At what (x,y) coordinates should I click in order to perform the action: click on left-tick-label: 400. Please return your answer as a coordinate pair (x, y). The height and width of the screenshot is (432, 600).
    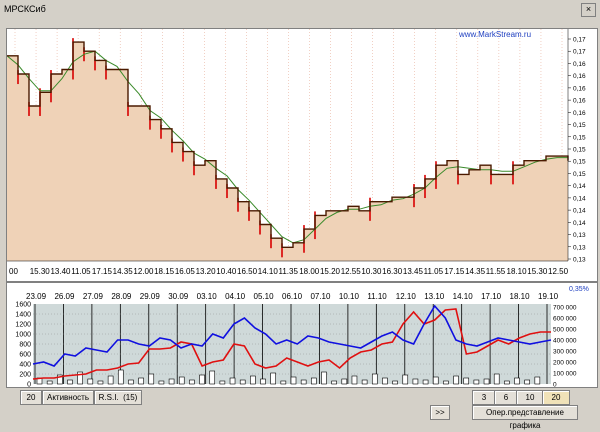
    Looking at the image, I should click on (25, 365).